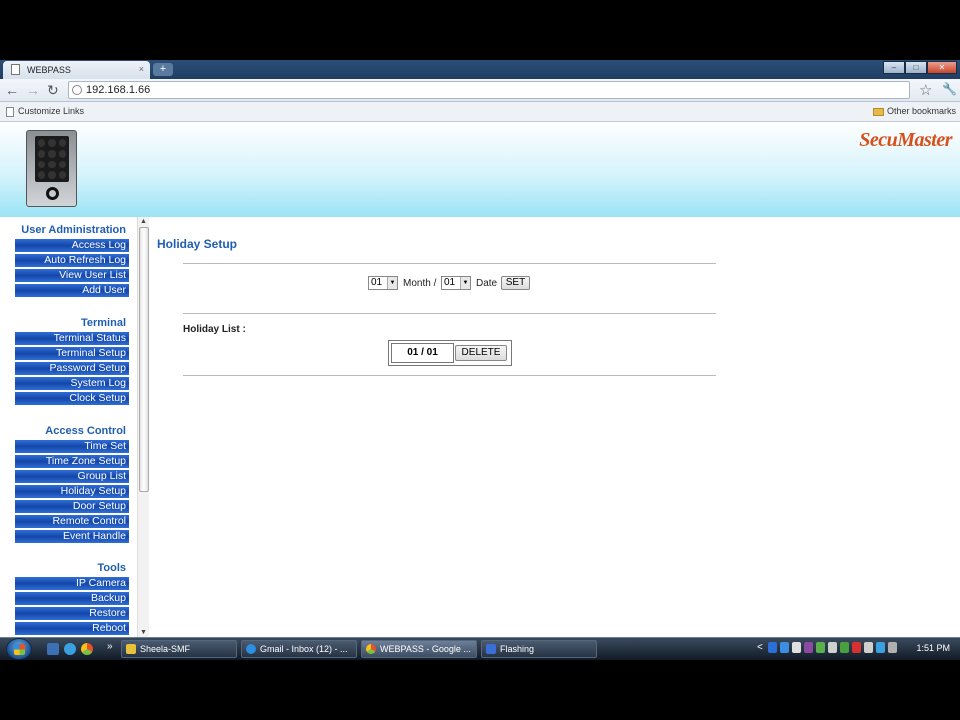 Image resolution: width=960 pixels, height=720 pixels. I want to click on system-tray, so click(832, 647).